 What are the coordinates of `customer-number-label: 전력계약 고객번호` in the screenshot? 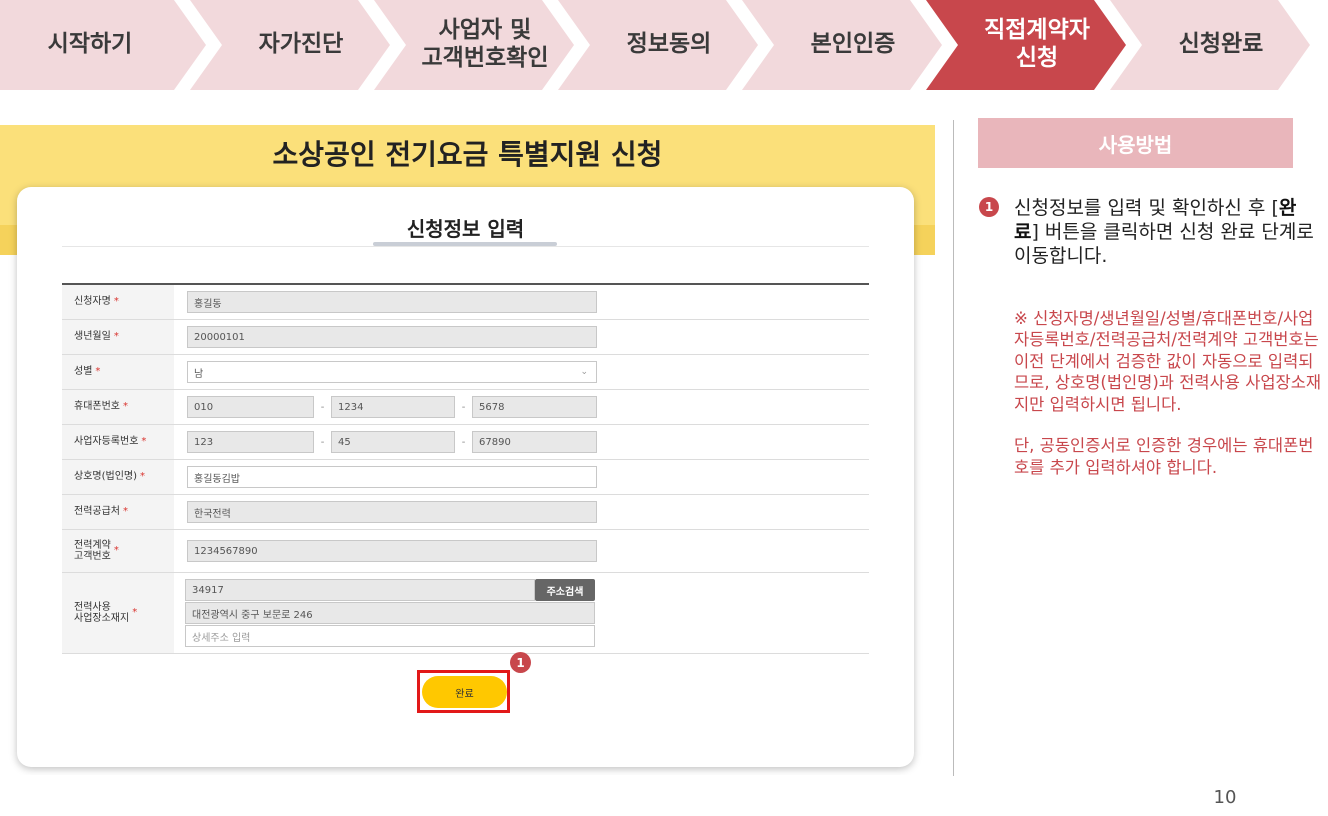 It's located at (92, 551).